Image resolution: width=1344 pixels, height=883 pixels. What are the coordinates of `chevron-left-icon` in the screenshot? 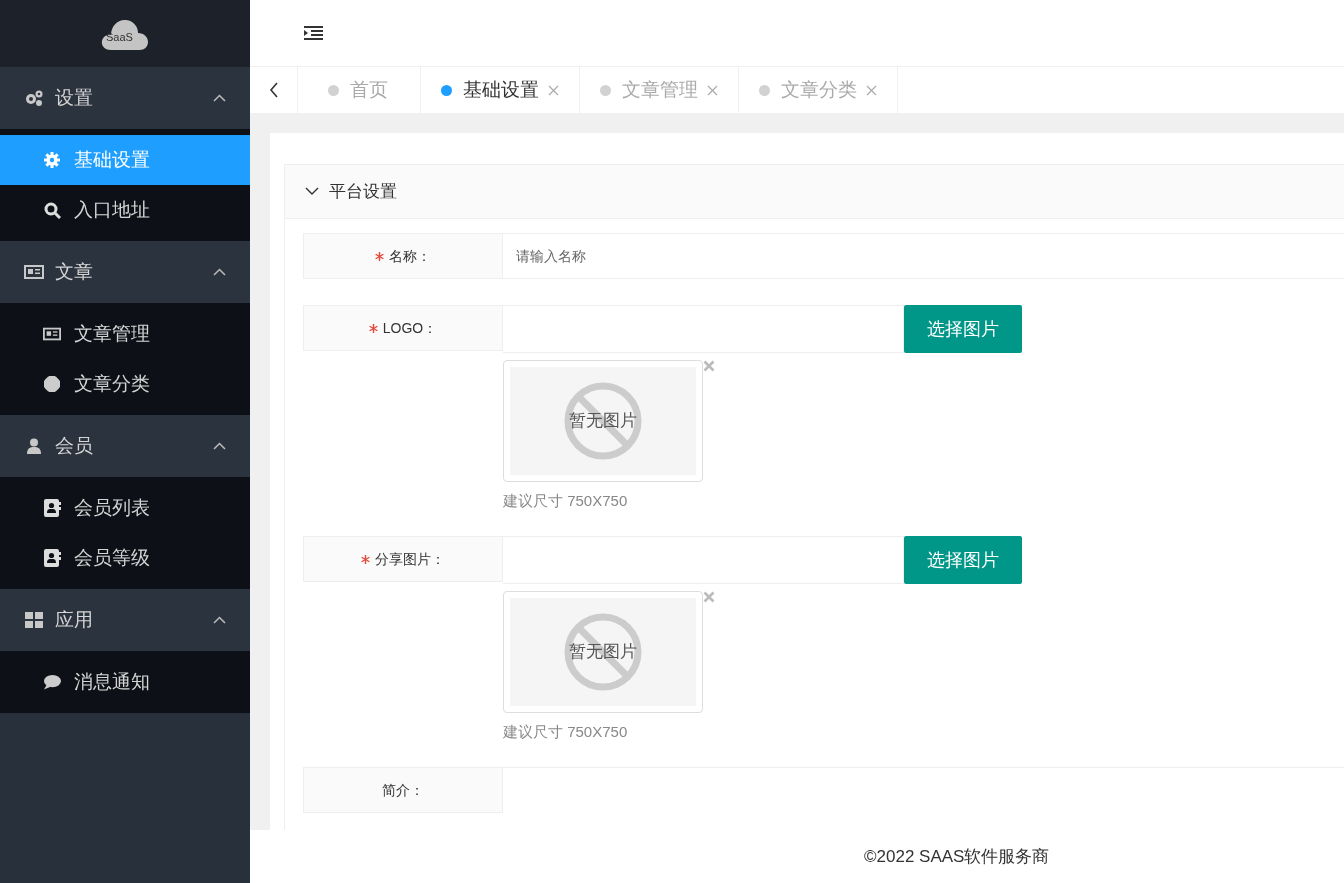 It's located at (273, 90).